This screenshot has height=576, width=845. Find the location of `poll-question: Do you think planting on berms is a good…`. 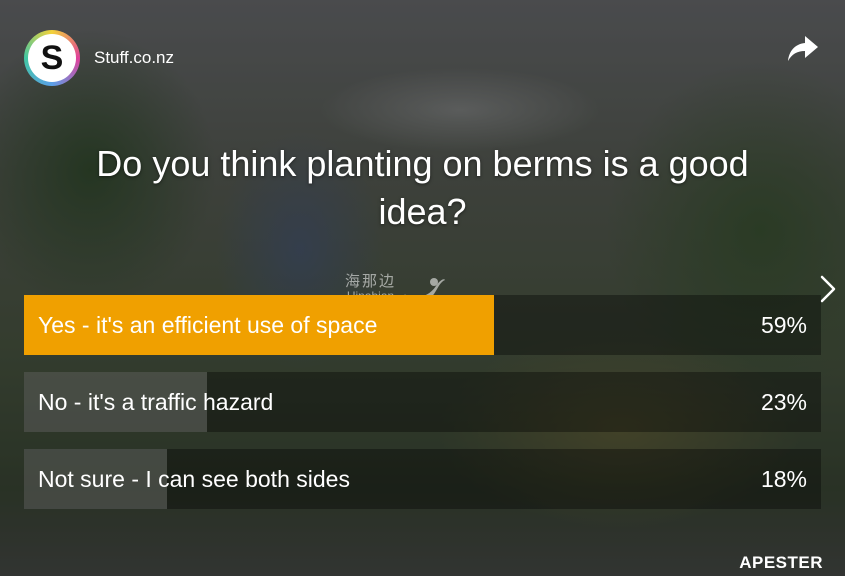

poll-question: Do you think planting on berms is a good… is located at coordinates (422, 187).